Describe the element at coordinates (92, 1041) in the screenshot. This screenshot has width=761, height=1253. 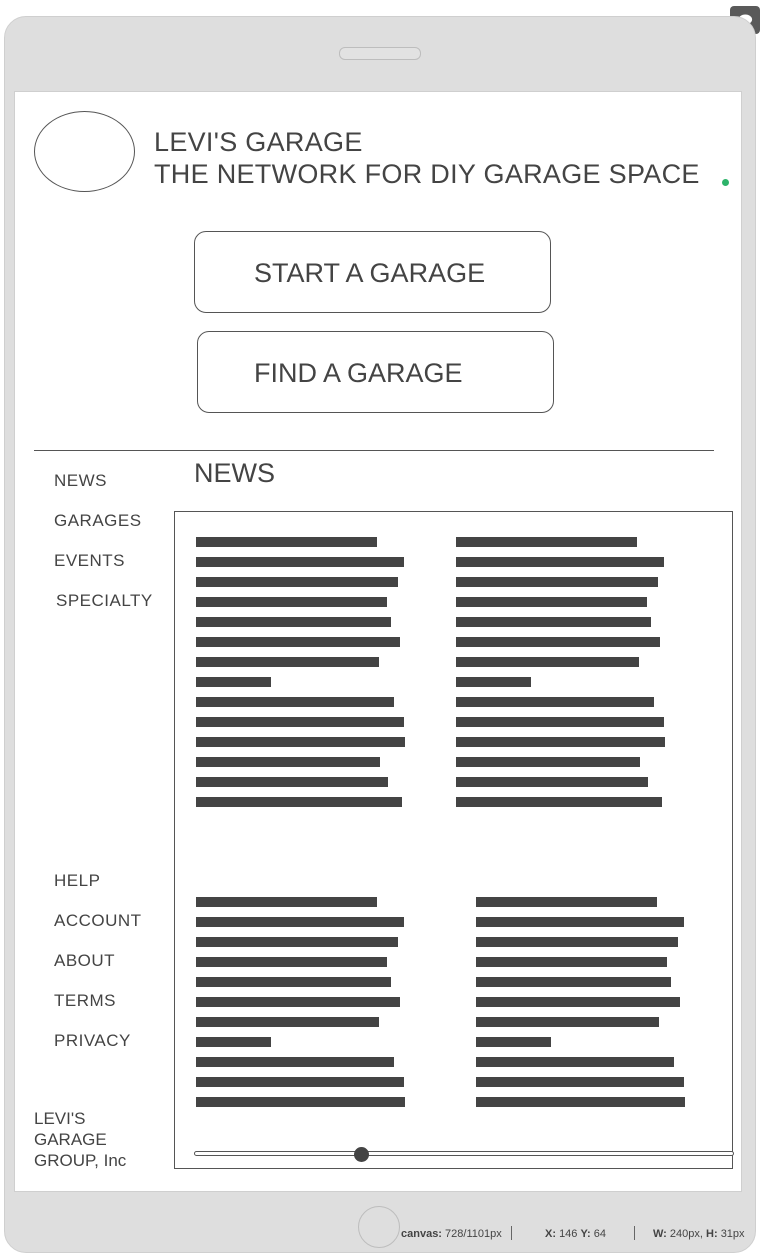
I see `nav-item-privacy: PRIVACY` at that location.